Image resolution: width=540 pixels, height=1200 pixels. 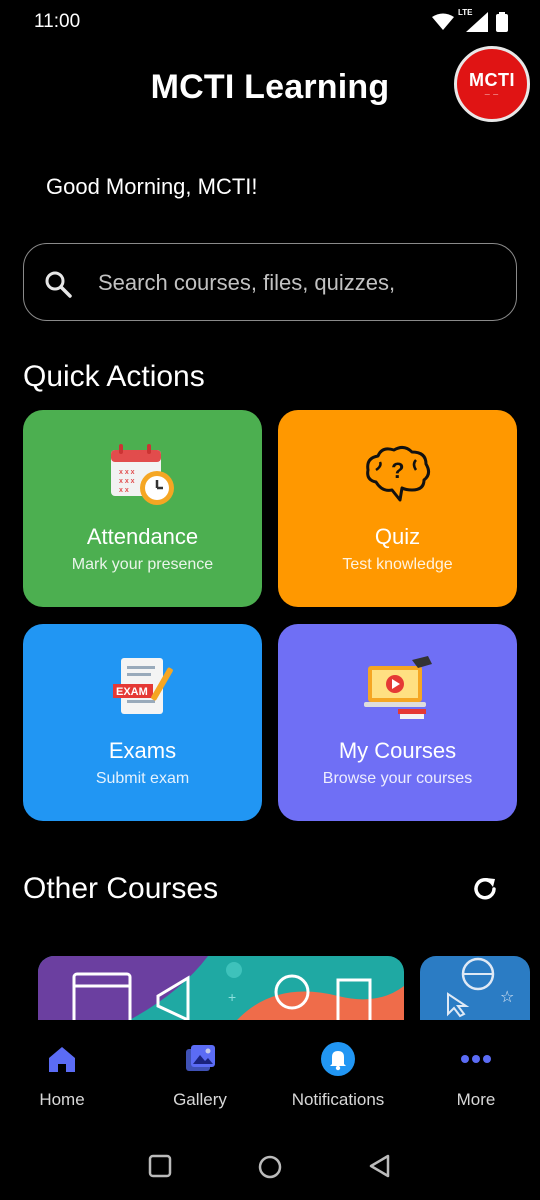 I want to click on profile-logo: MCTI — —, so click(x=492, y=84).